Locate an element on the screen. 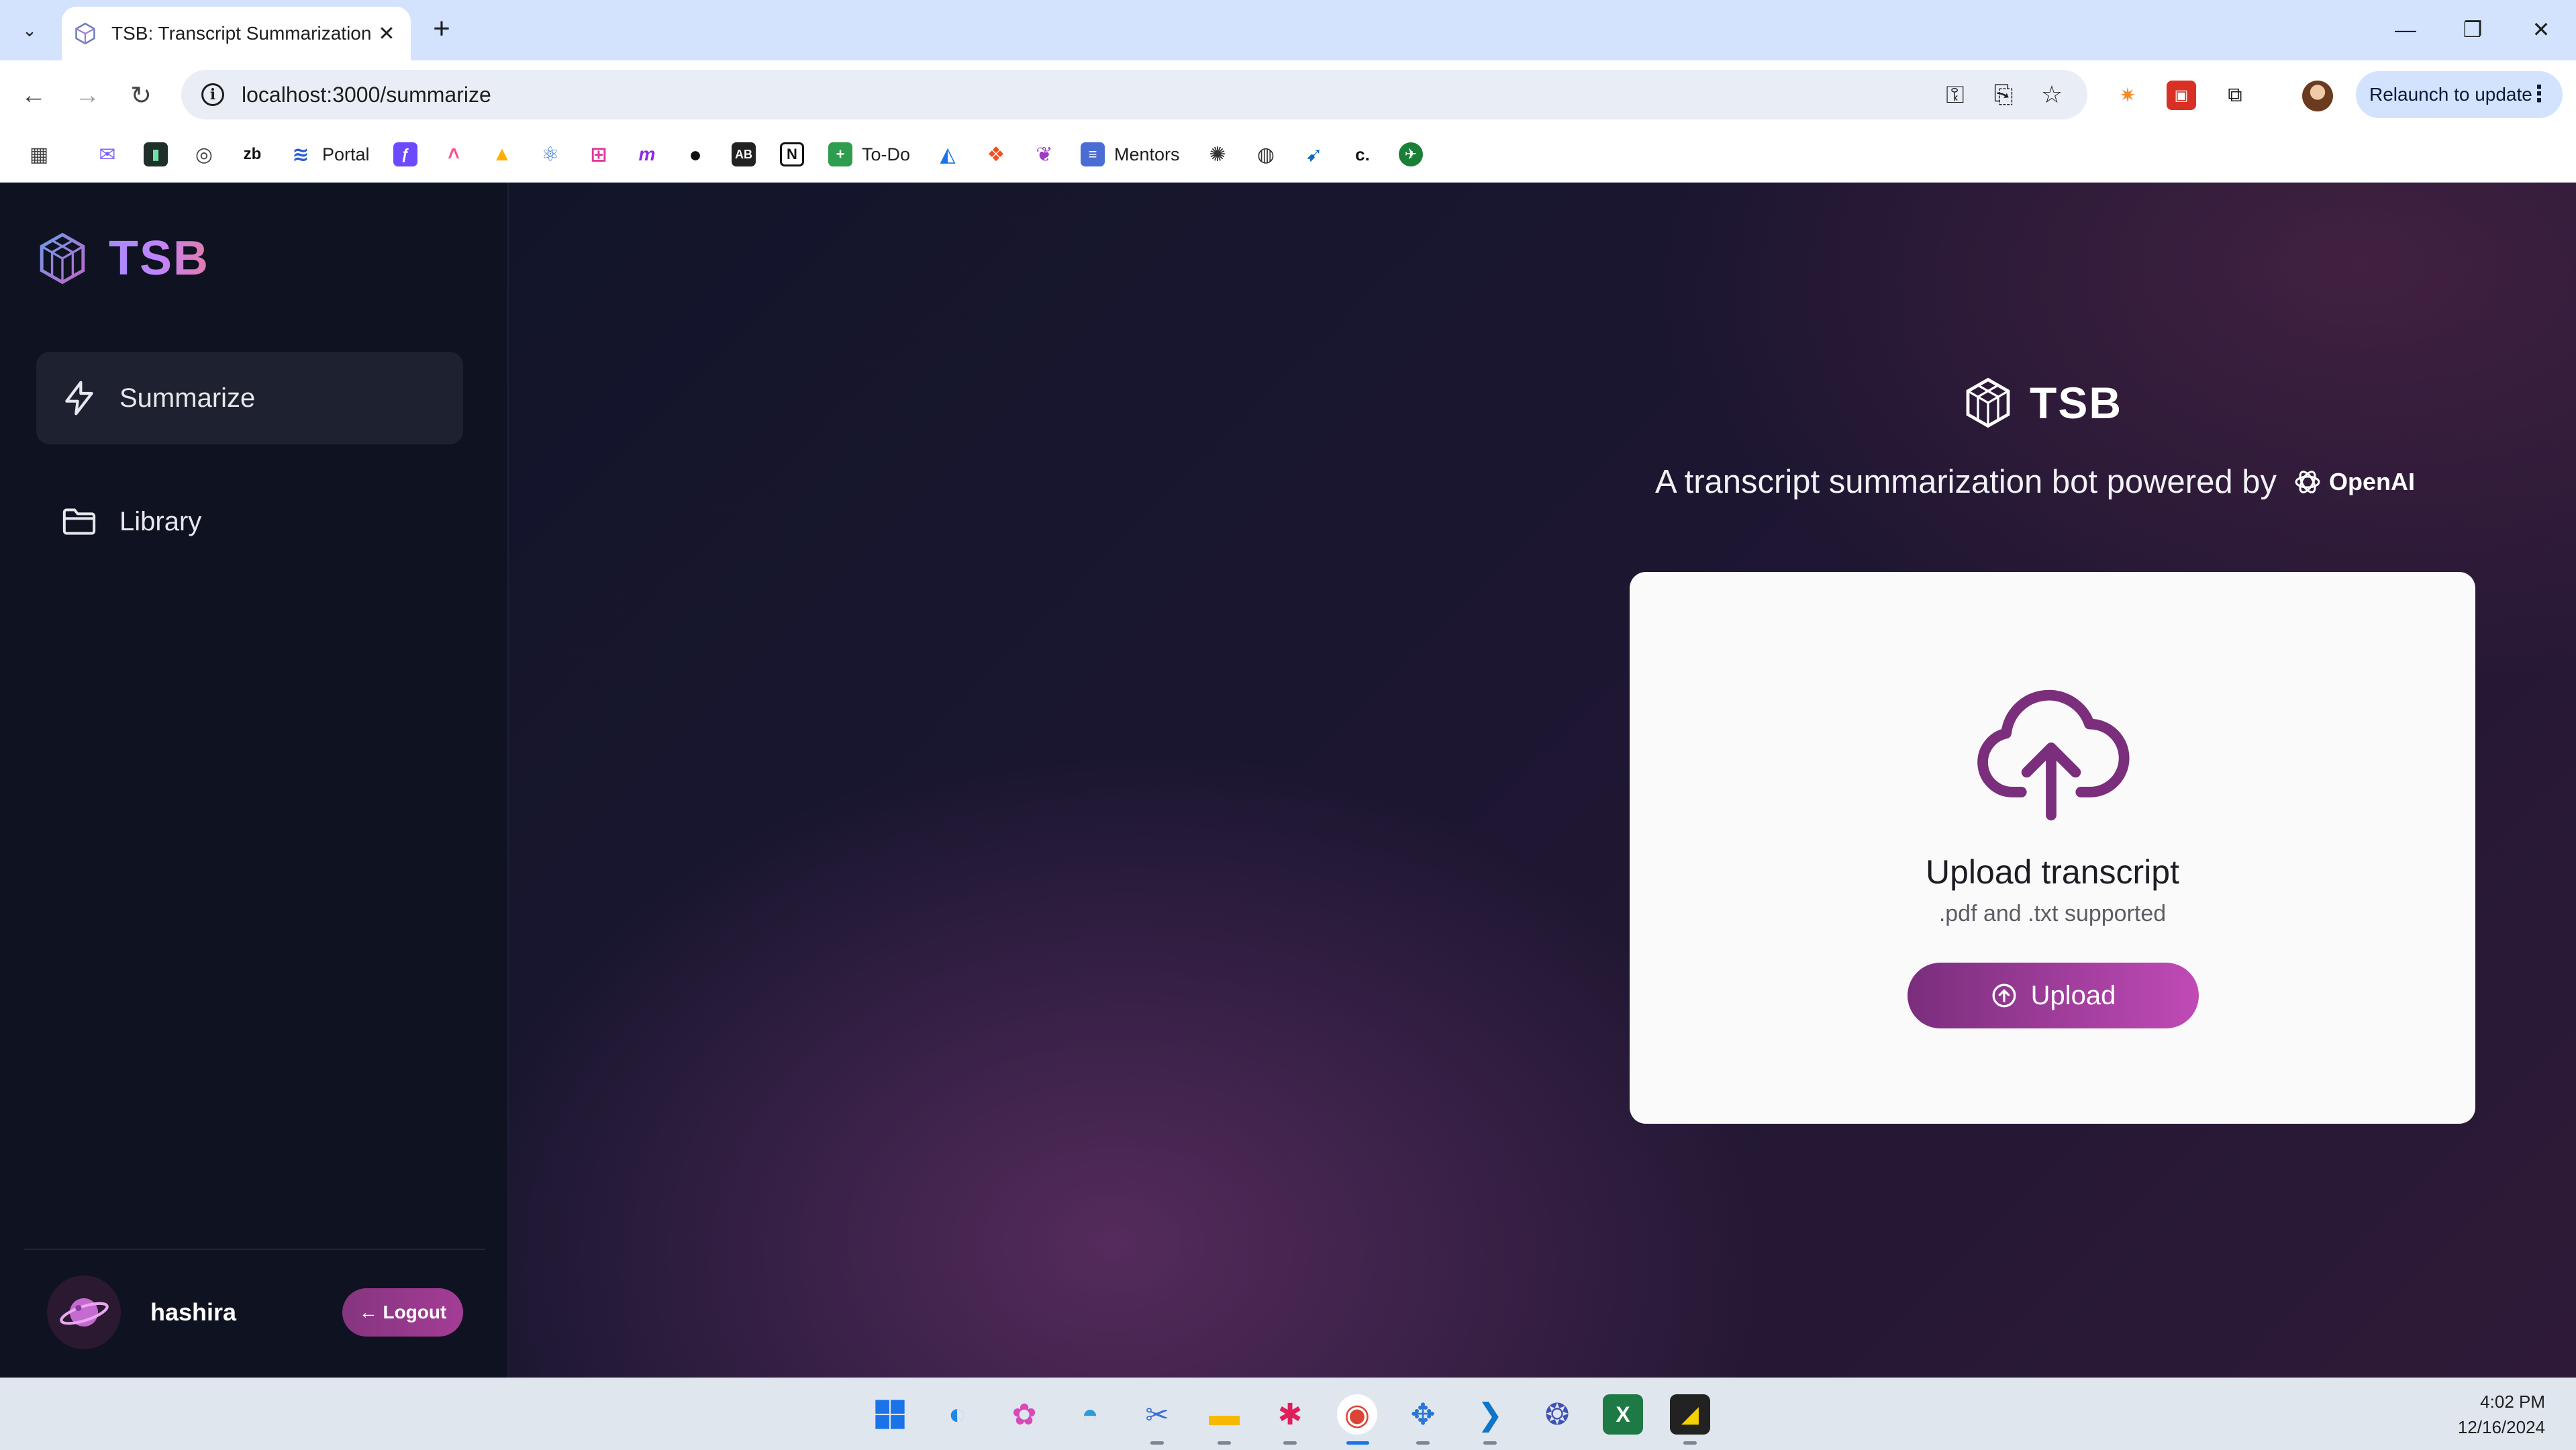  sidebar-item-label: Summarize is located at coordinates (187, 398).